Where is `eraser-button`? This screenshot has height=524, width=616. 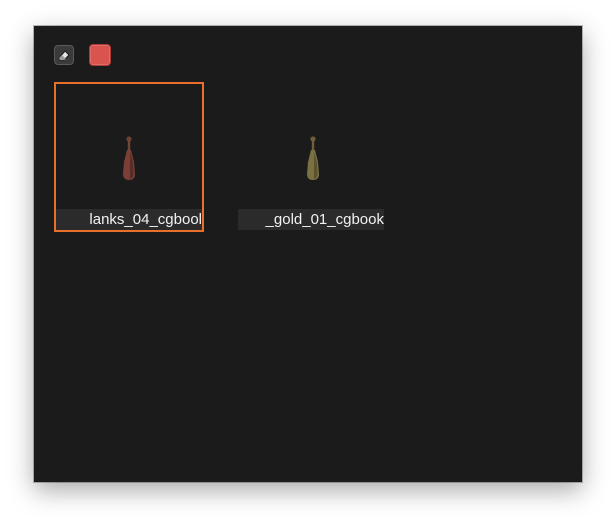
eraser-button is located at coordinates (64, 55).